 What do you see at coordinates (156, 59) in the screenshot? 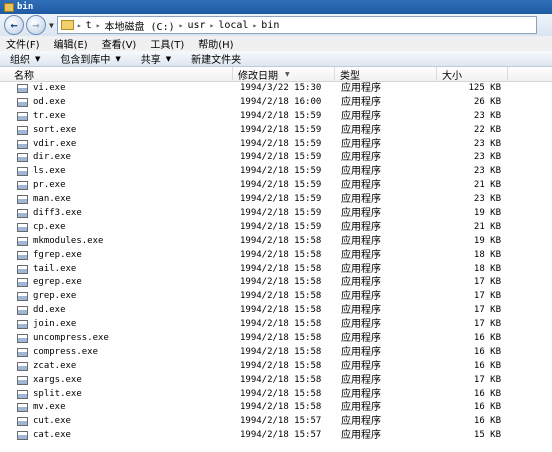
I see `share-button: 共享 ▼` at bounding box center [156, 59].